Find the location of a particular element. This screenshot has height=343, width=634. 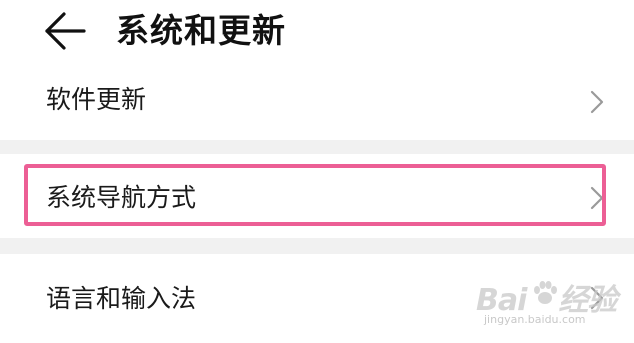

back-button is located at coordinates (65, 31).